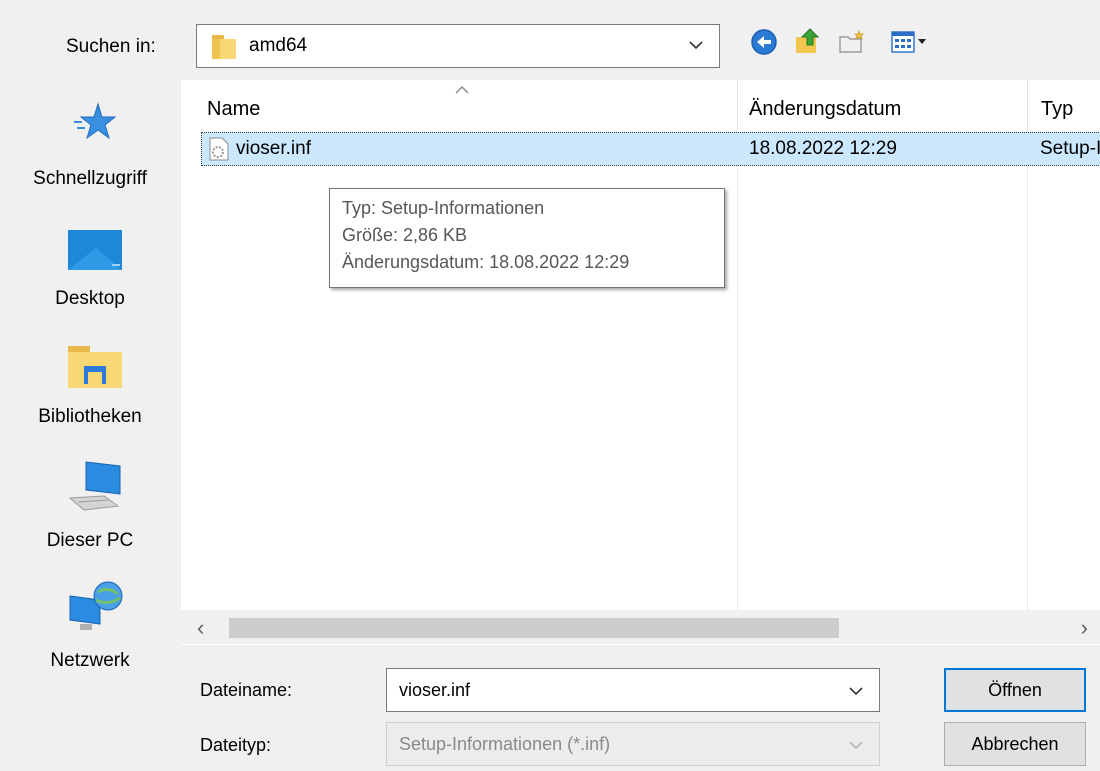 This screenshot has width=1100, height=771. I want to click on folder-icon, so click(224, 49).